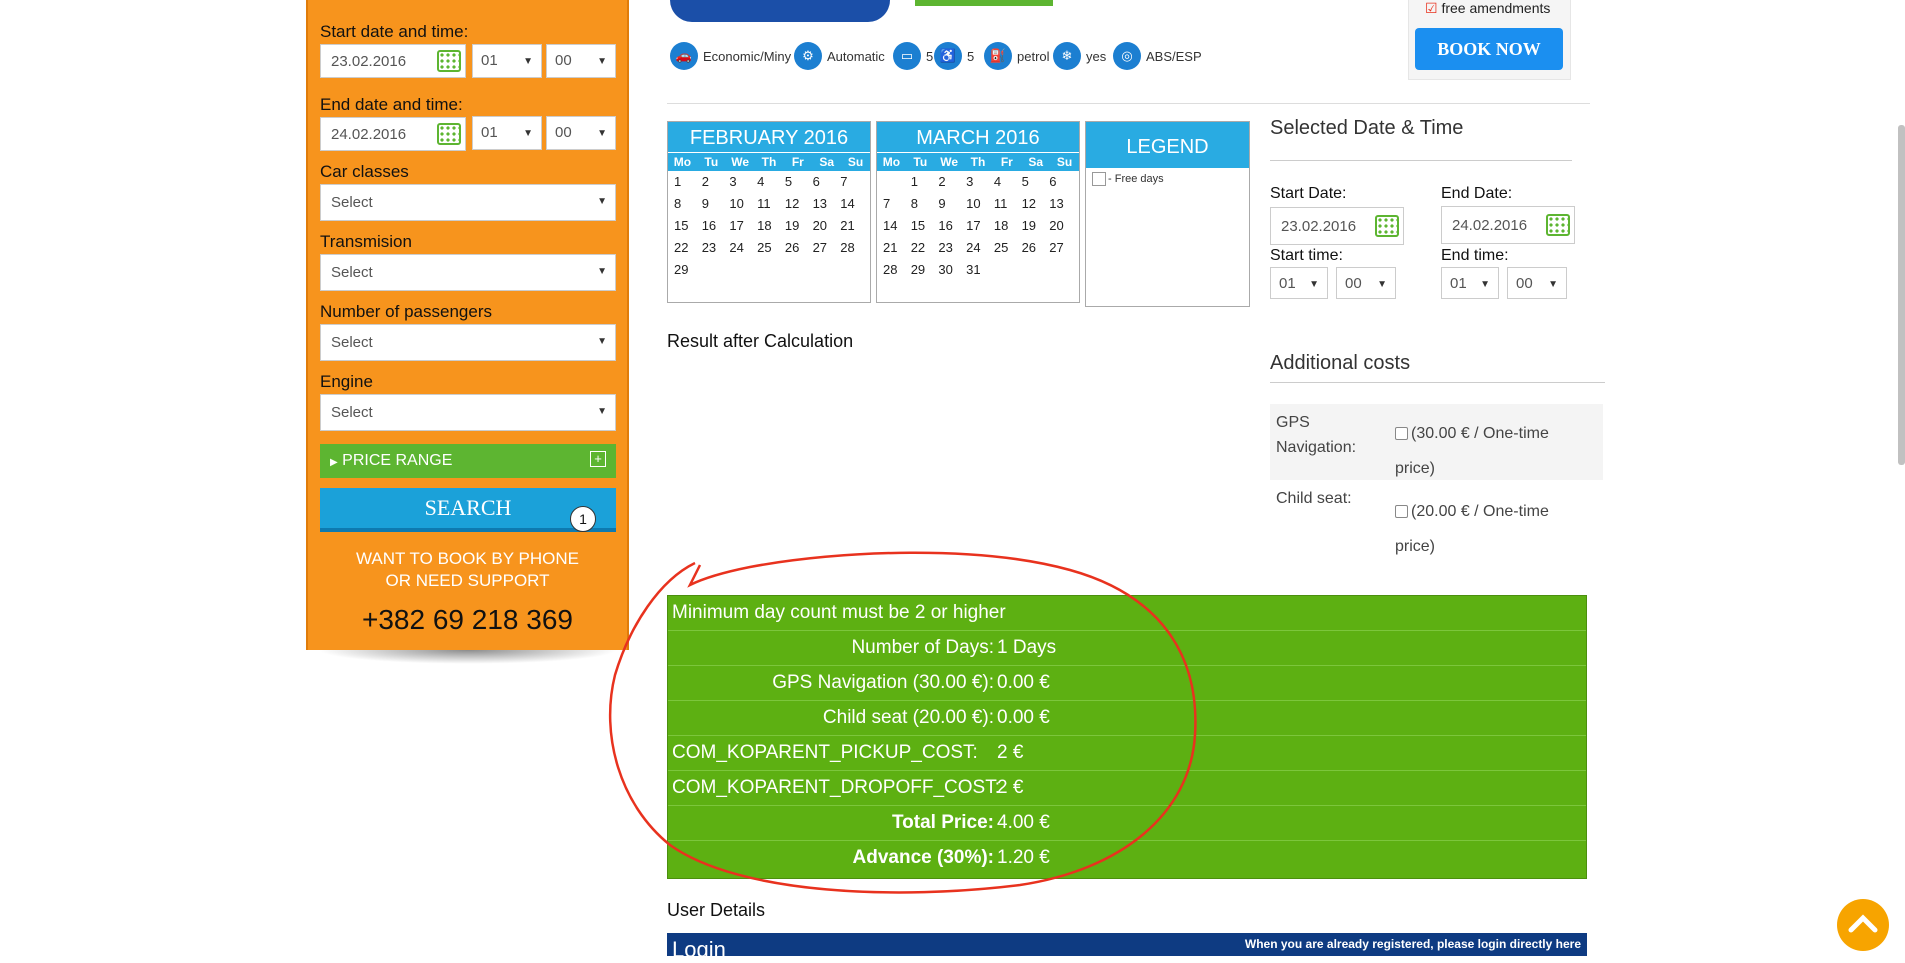 The height and width of the screenshot is (963, 1905). I want to click on aircon-icon: ❄, so click(1067, 56).